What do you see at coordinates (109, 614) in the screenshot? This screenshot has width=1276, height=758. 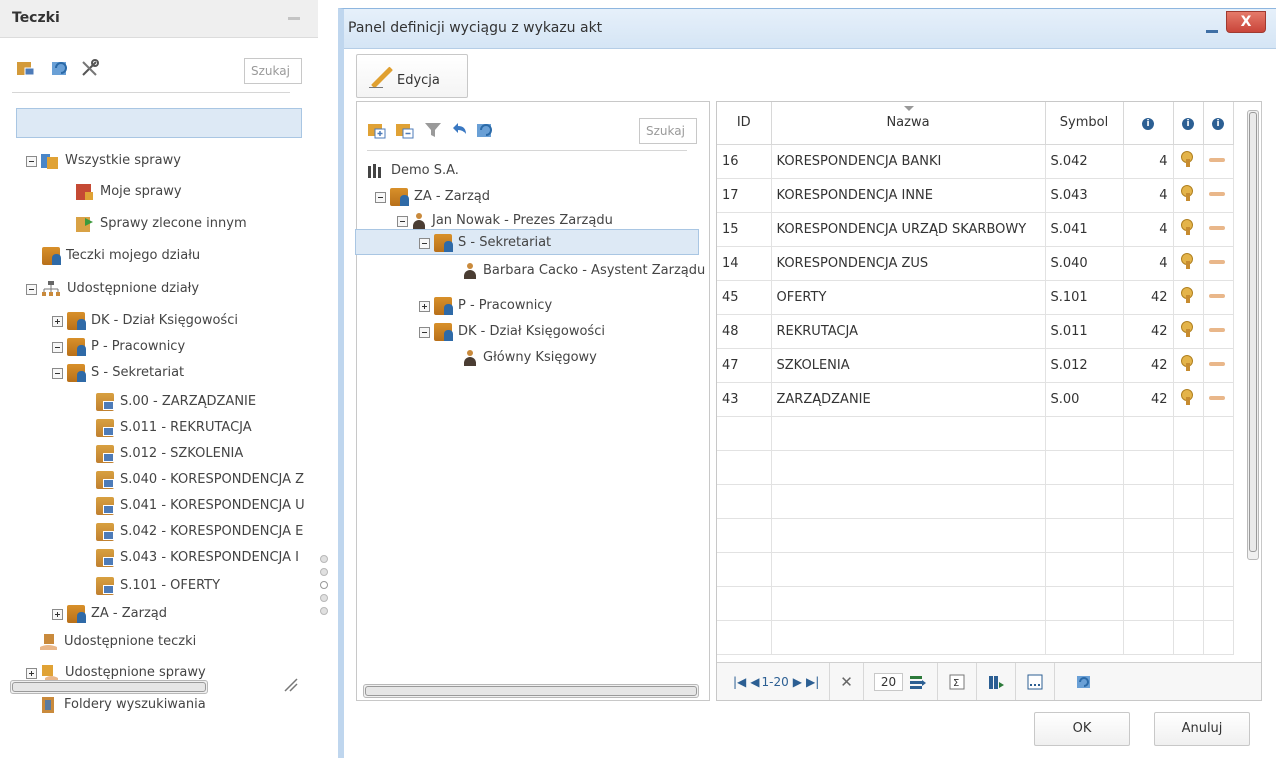 I see `tree-item-za: ZA - Zarząd` at bounding box center [109, 614].